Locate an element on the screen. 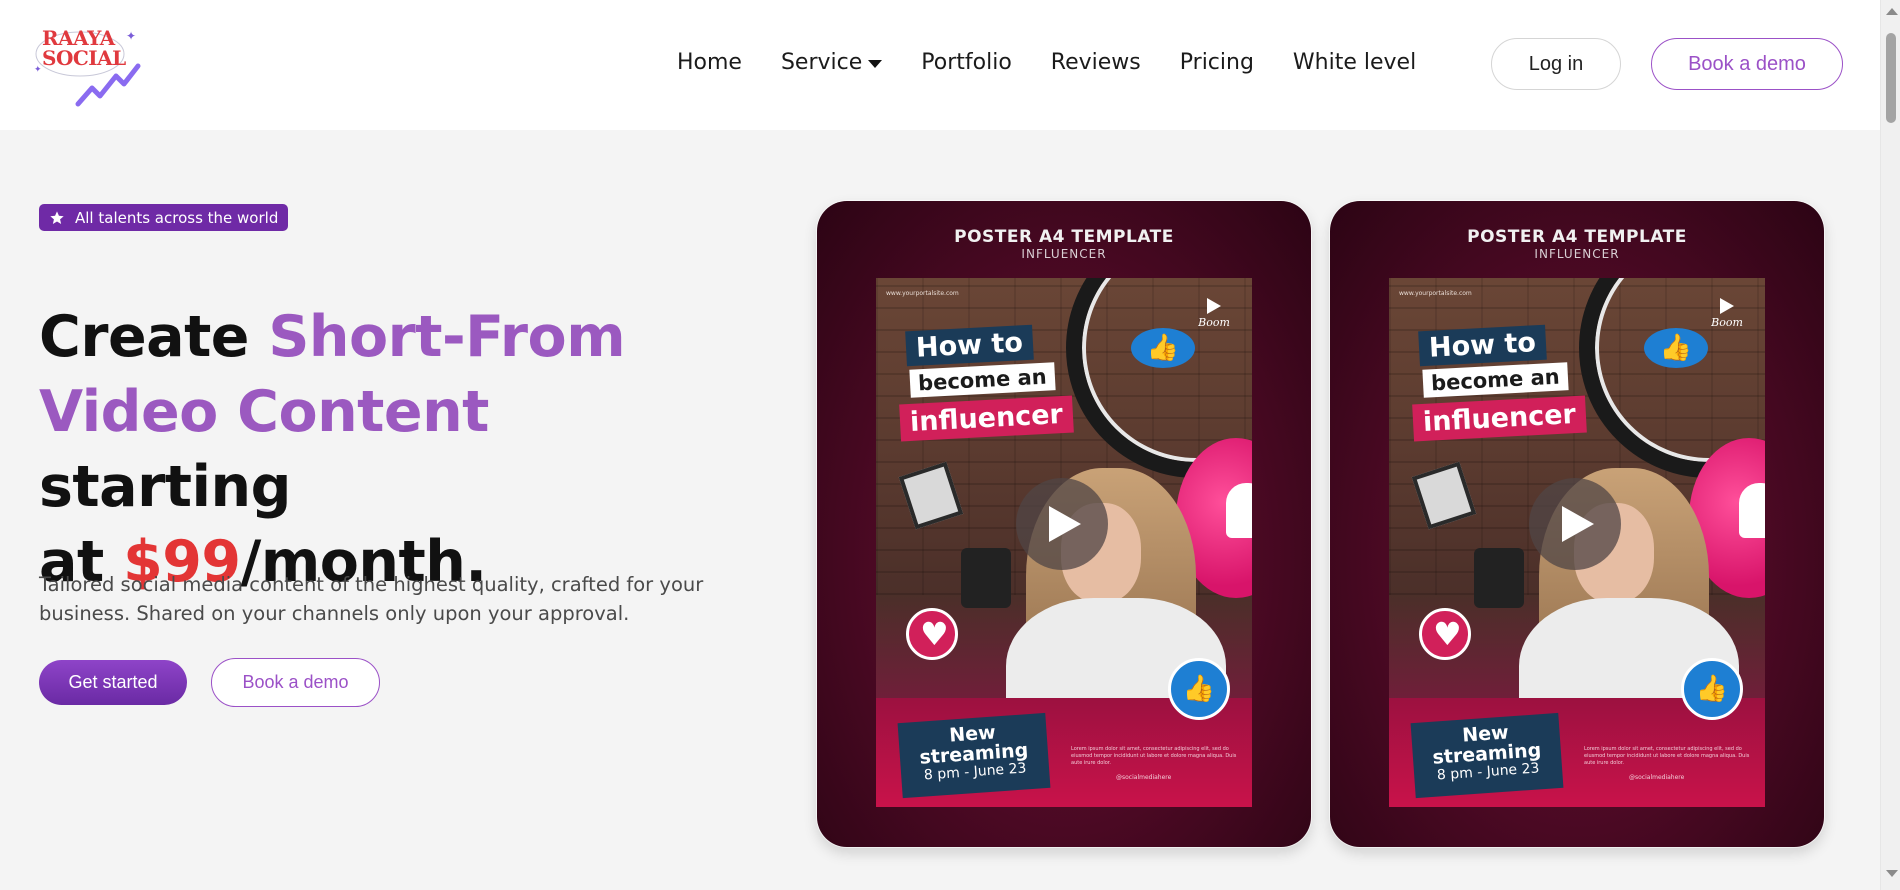  nav-service-label: Service is located at coordinates (821, 62).